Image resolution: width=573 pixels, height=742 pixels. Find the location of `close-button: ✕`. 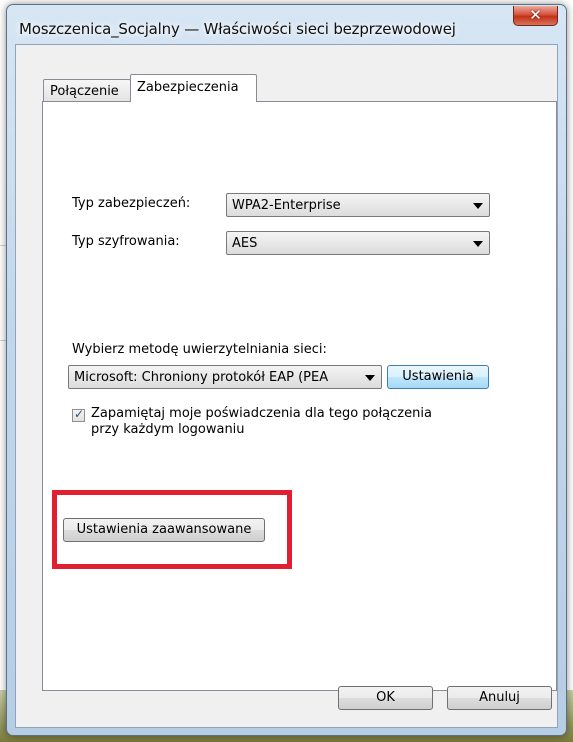

close-button: ✕ is located at coordinates (535, 16).